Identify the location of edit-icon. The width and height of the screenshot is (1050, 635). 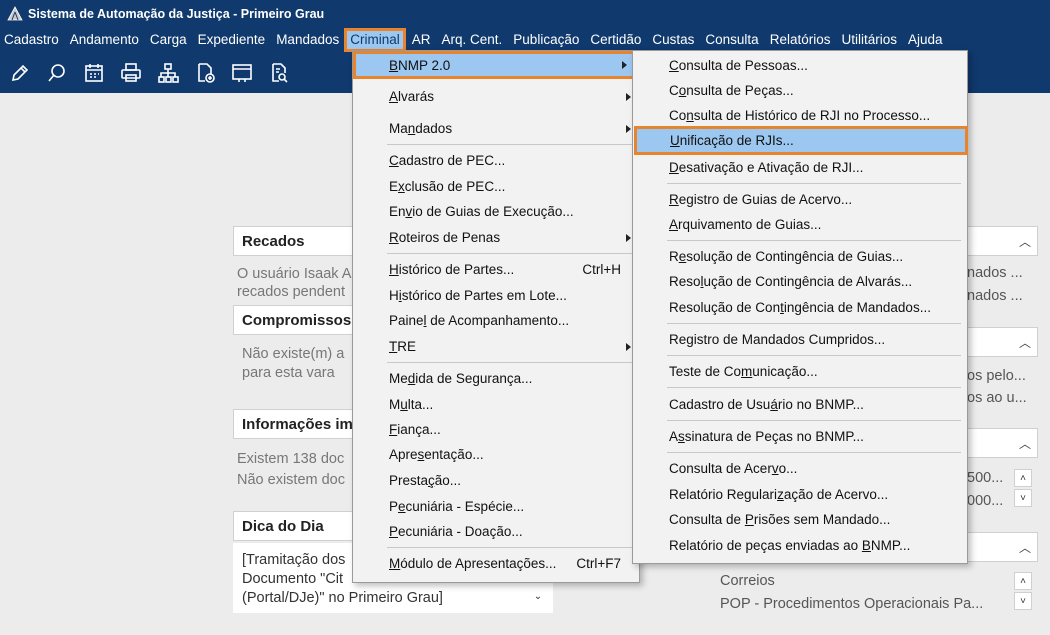
(20, 73).